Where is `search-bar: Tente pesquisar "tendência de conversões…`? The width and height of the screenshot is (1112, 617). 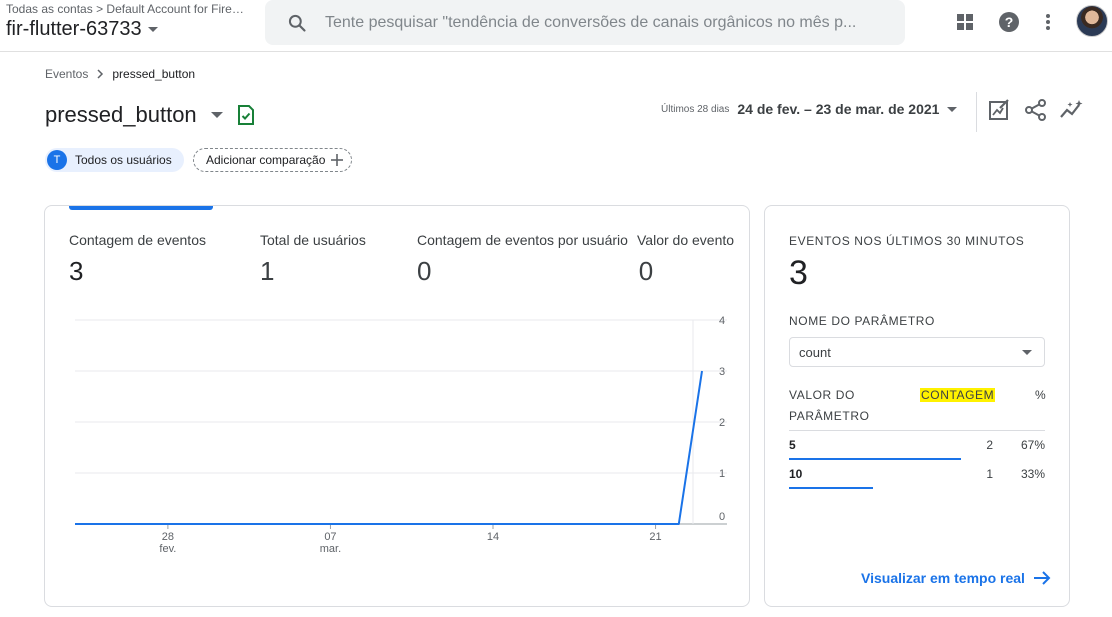
search-bar: Tente pesquisar "tendência de conversões… is located at coordinates (585, 22).